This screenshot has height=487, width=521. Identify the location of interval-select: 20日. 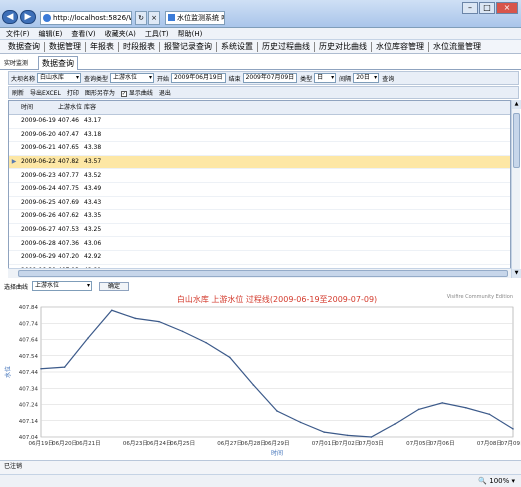
(366, 78).